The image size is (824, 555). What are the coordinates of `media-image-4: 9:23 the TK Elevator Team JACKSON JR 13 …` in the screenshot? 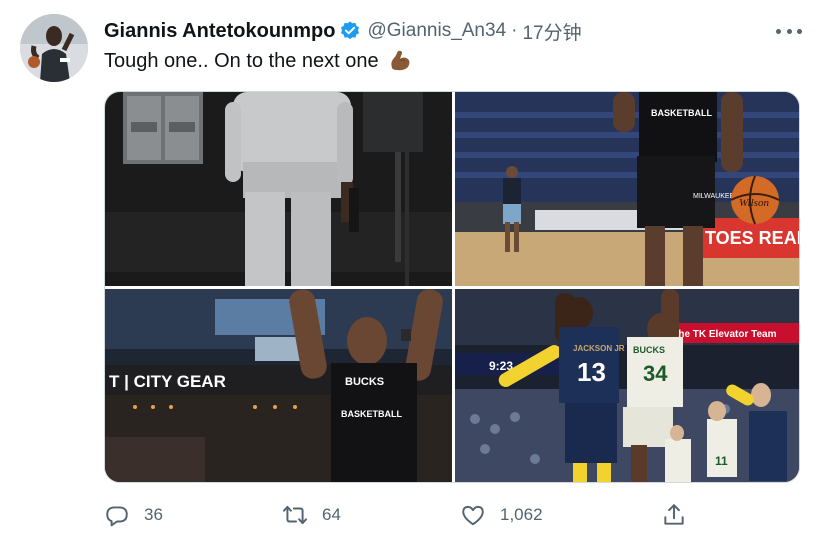 It's located at (627, 385).